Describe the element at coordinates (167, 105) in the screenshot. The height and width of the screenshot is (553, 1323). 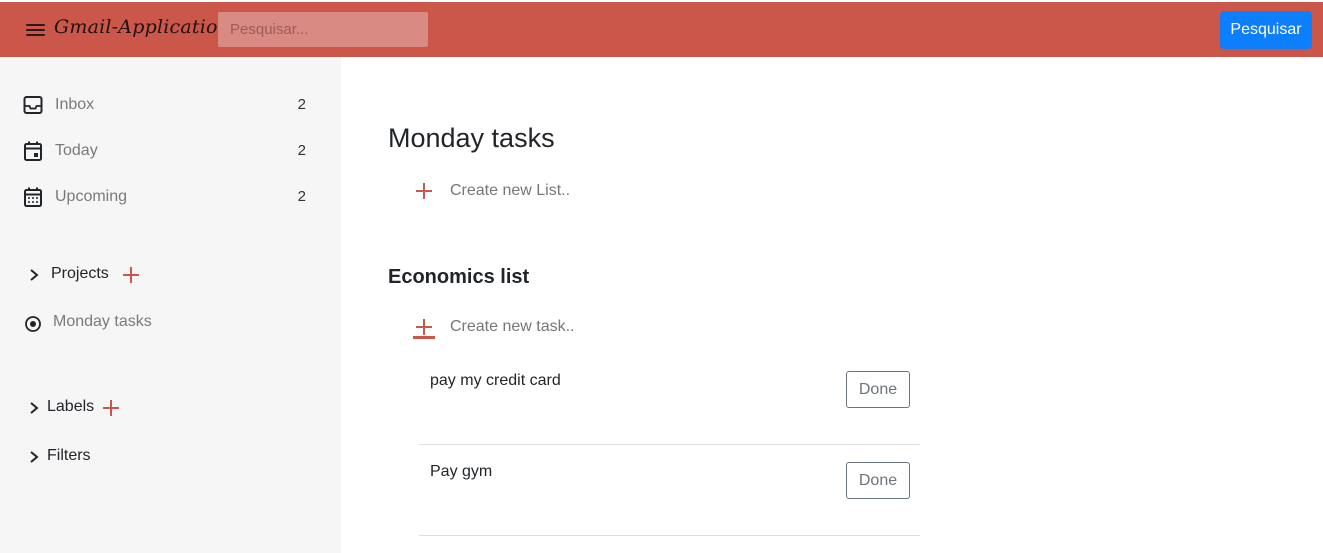
I see `sidebar-item-inbox: Inbox 2` at that location.